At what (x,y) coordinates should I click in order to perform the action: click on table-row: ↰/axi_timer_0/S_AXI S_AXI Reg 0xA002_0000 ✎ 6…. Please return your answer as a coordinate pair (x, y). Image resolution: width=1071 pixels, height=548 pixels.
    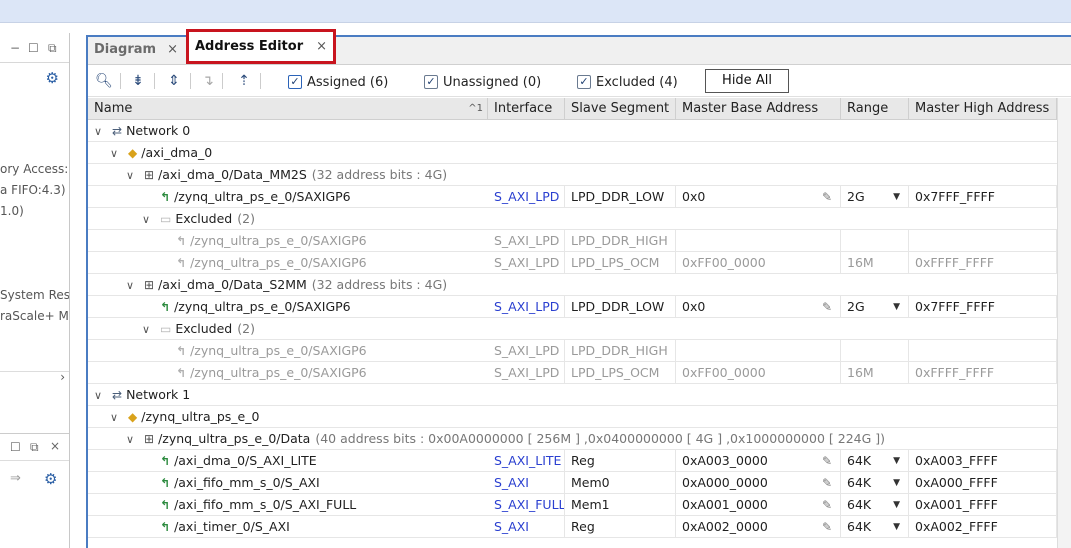
    Looking at the image, I should click on (572, 527).